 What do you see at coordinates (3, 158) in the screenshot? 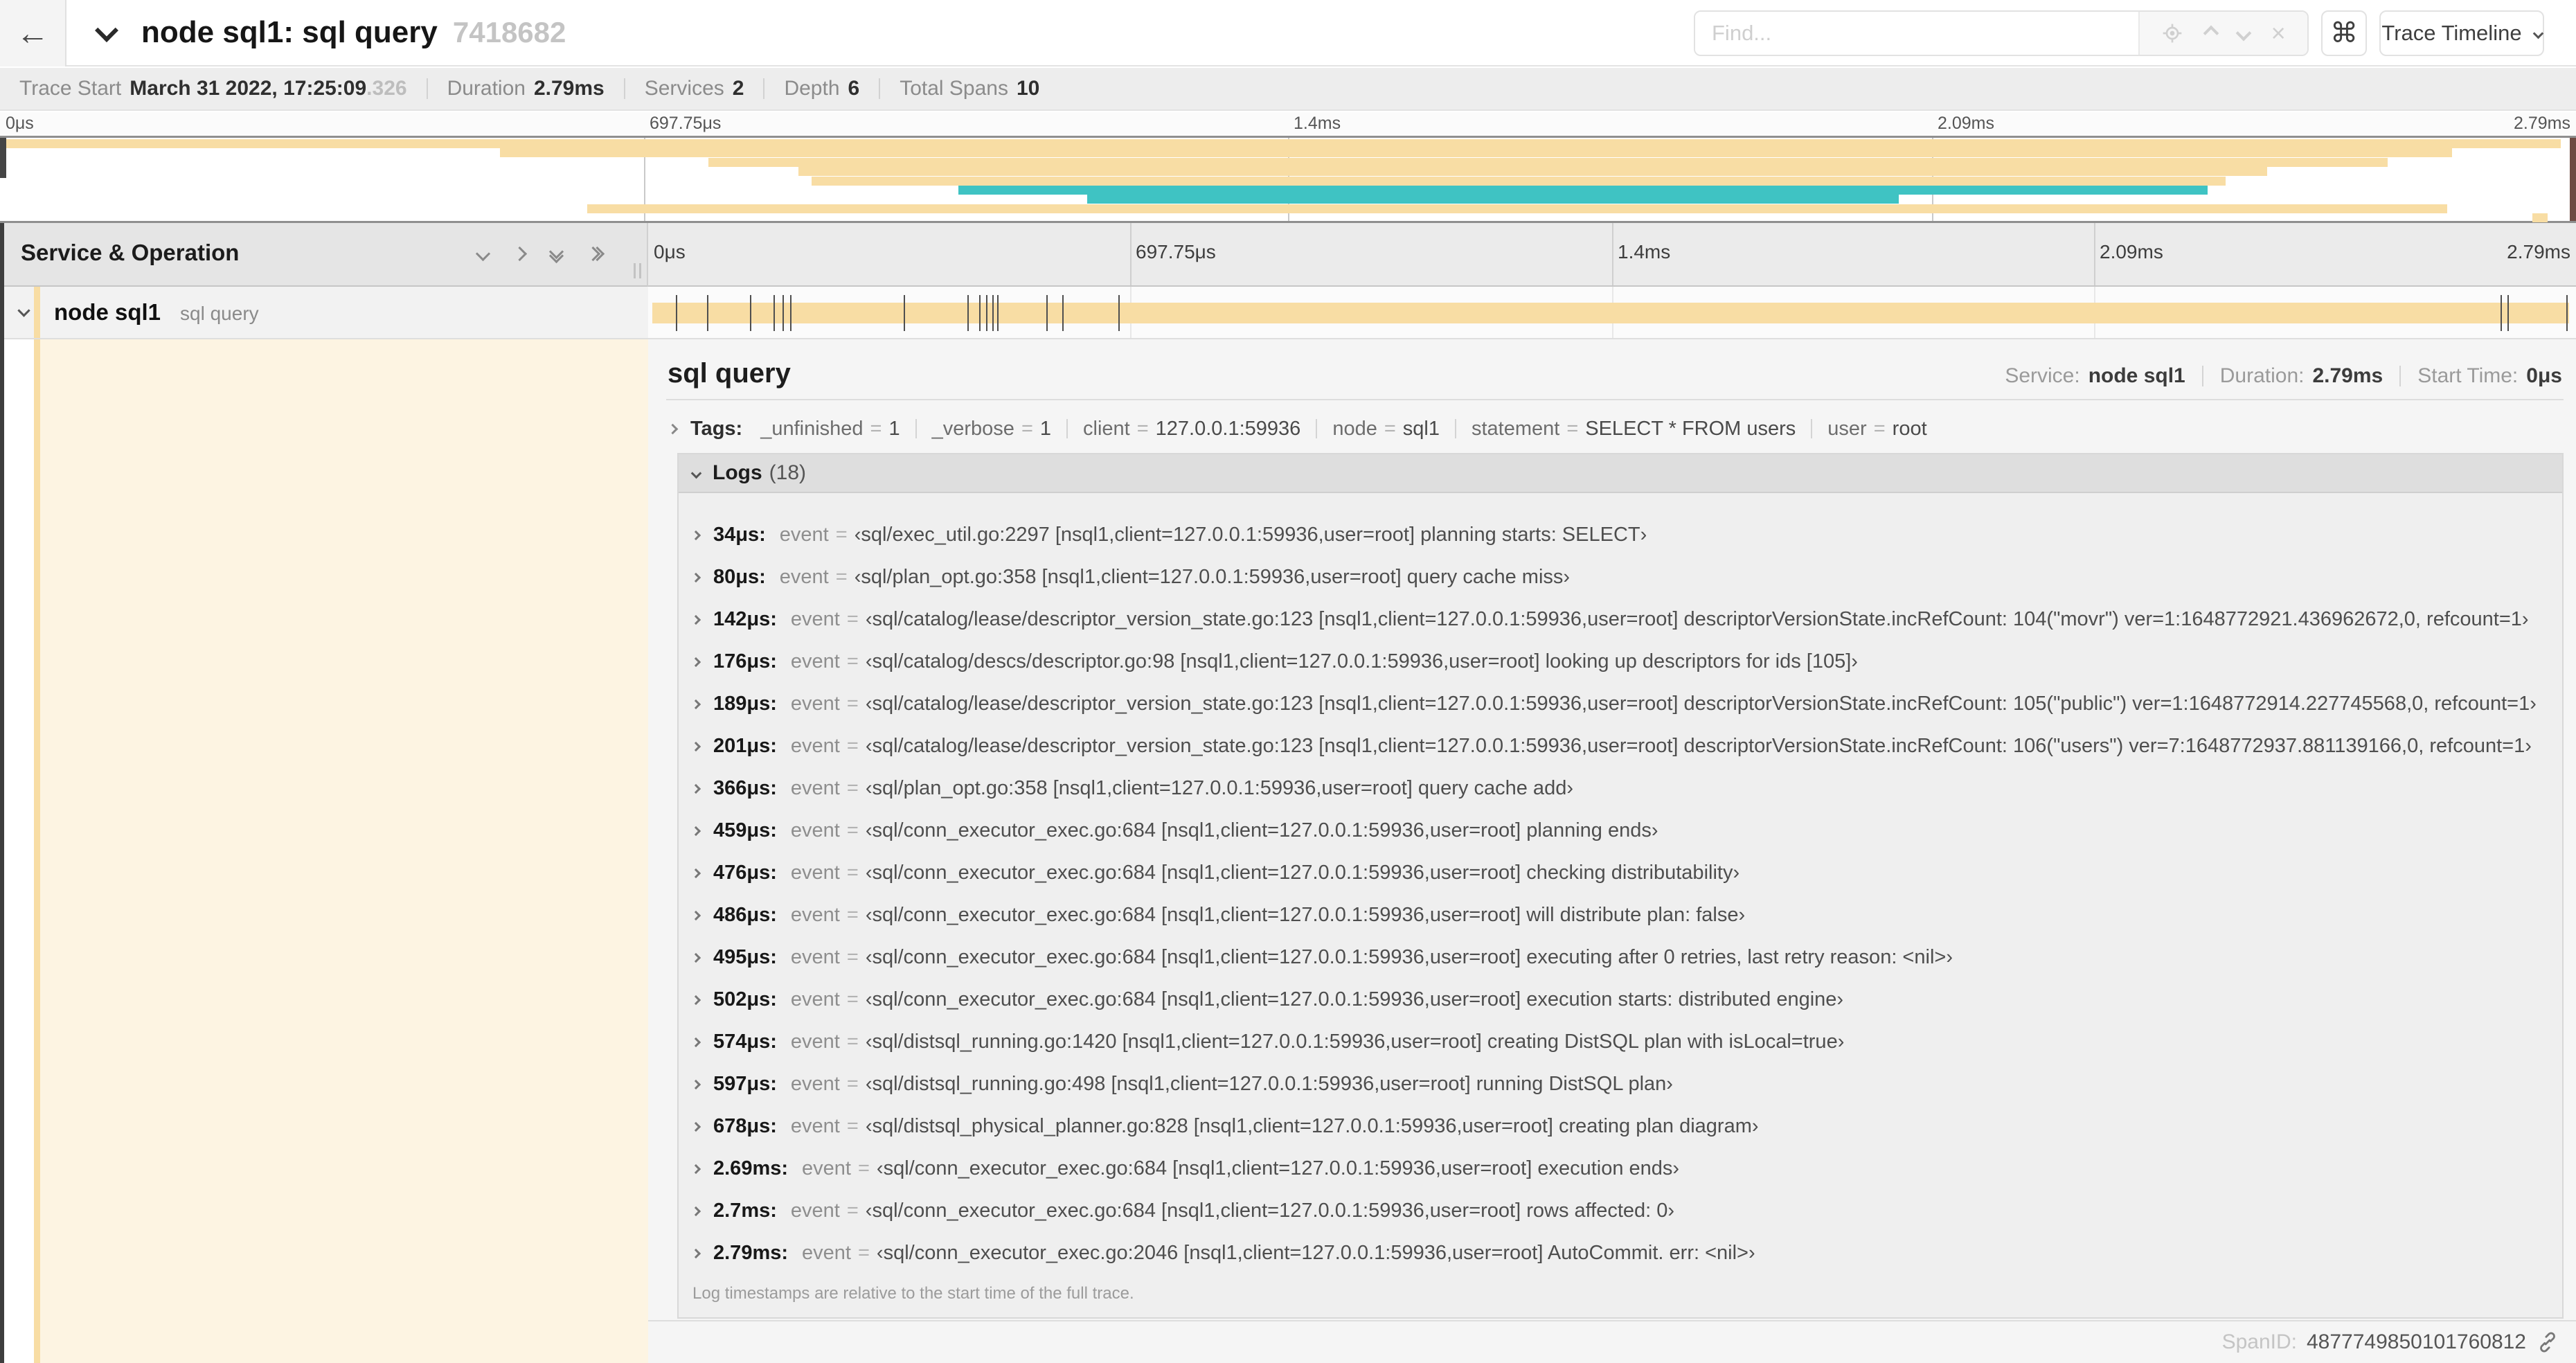
I see `minimap-left-scrubber` at bounding box center [3, 158].